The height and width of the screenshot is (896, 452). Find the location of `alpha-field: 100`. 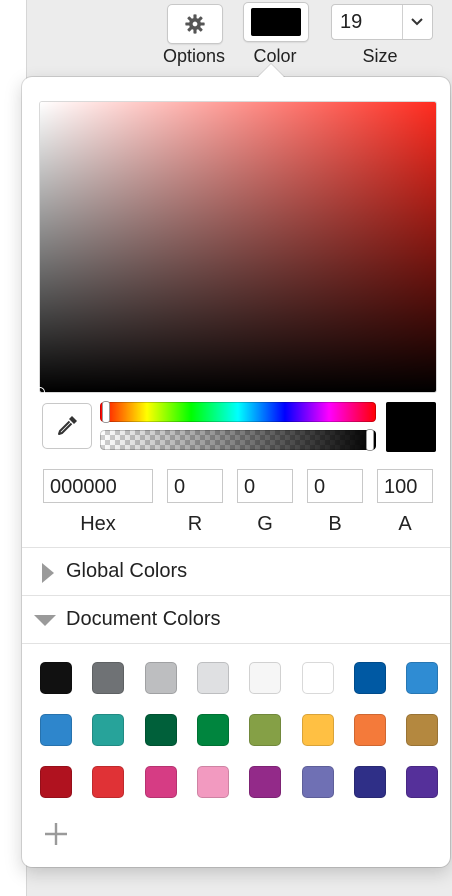

alpha-field: 100 is located at coordinates (405, 486).